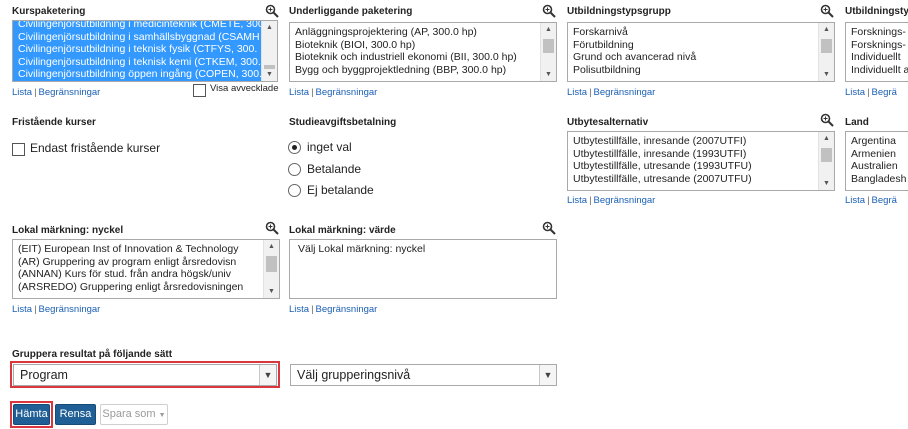 This screenshot has width=908, height=429. What do you see at coordinates (877, 166) in the screenshot?
I see `list-item: Australien` at bounding box center [877, 166].